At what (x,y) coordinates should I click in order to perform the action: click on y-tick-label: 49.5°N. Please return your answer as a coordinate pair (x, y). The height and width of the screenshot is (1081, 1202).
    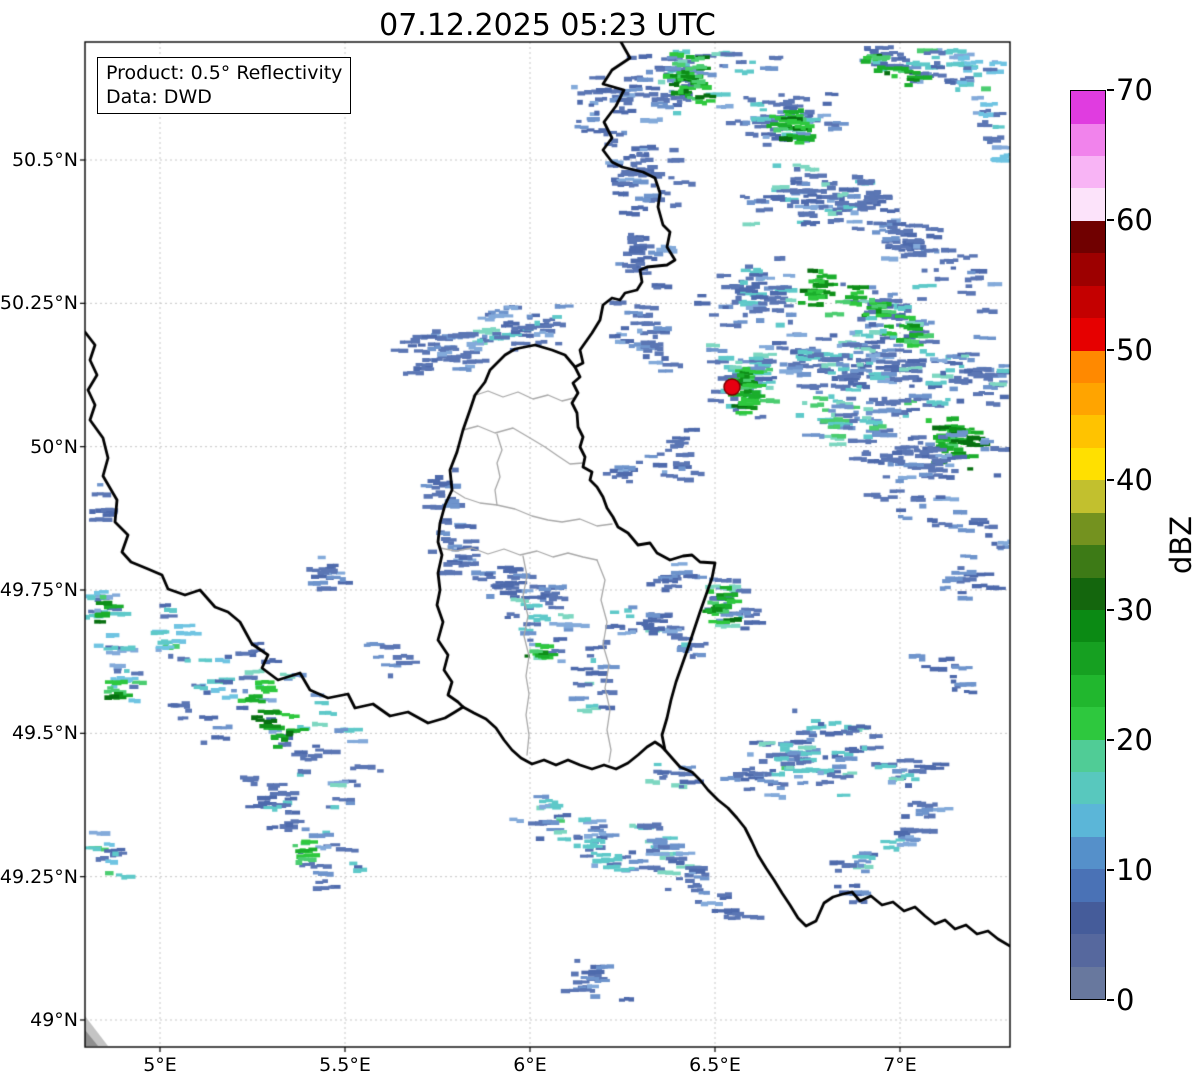
    Looking at the image, I should click on (44, 733).